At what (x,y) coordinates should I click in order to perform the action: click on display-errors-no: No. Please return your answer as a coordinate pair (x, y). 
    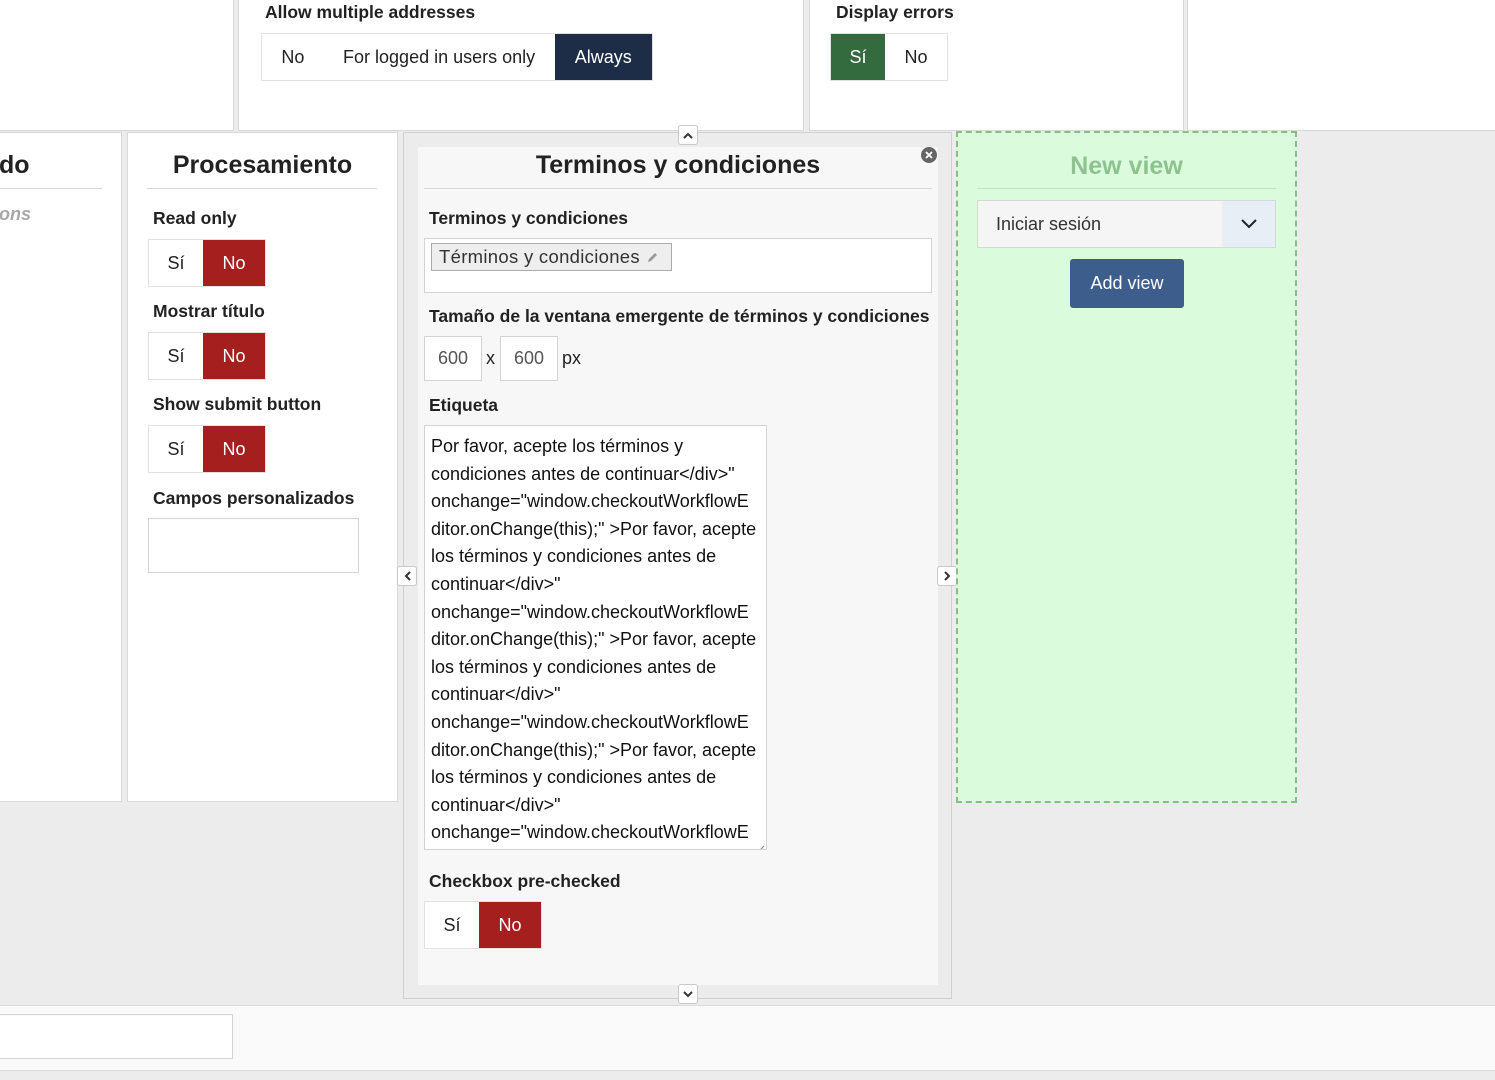
    Looking at the image, I should click on (916, 57).